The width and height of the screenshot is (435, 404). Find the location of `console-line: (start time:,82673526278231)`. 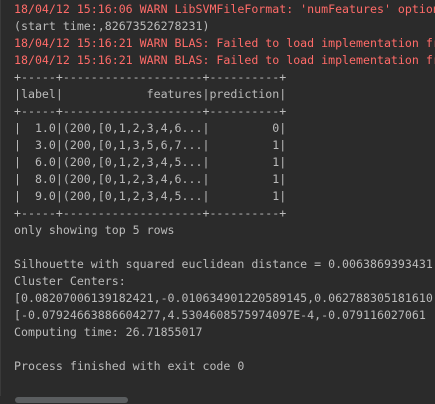

console-line: (start time:,82673526278231) is located at coordinates (112, 26).